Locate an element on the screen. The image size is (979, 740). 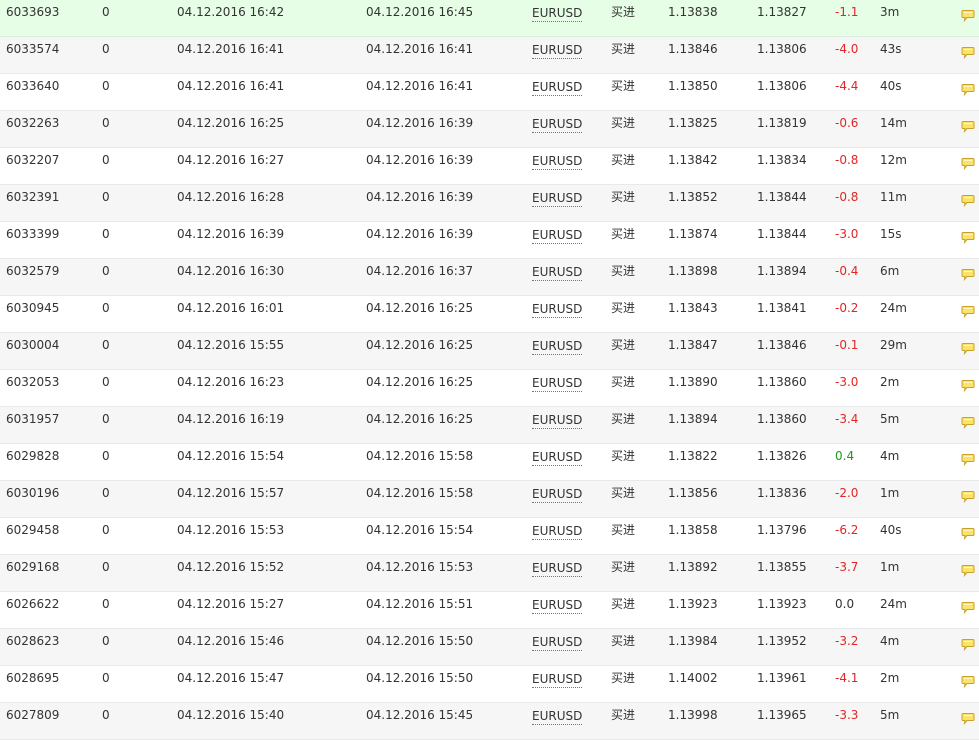
close-time: 04.12.2016 16:39 is located at coordinates (420, 160).